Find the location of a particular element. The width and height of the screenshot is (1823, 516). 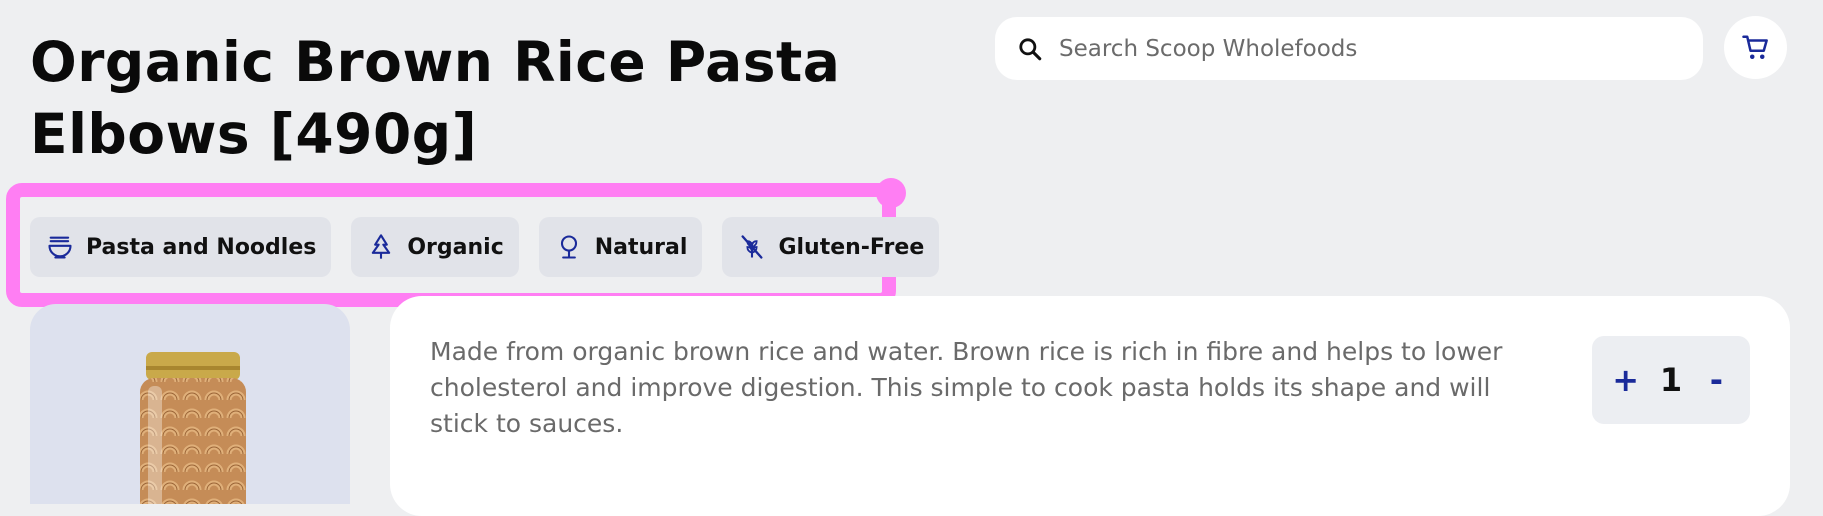

product-jar-image is located at coordinates (193, 428).